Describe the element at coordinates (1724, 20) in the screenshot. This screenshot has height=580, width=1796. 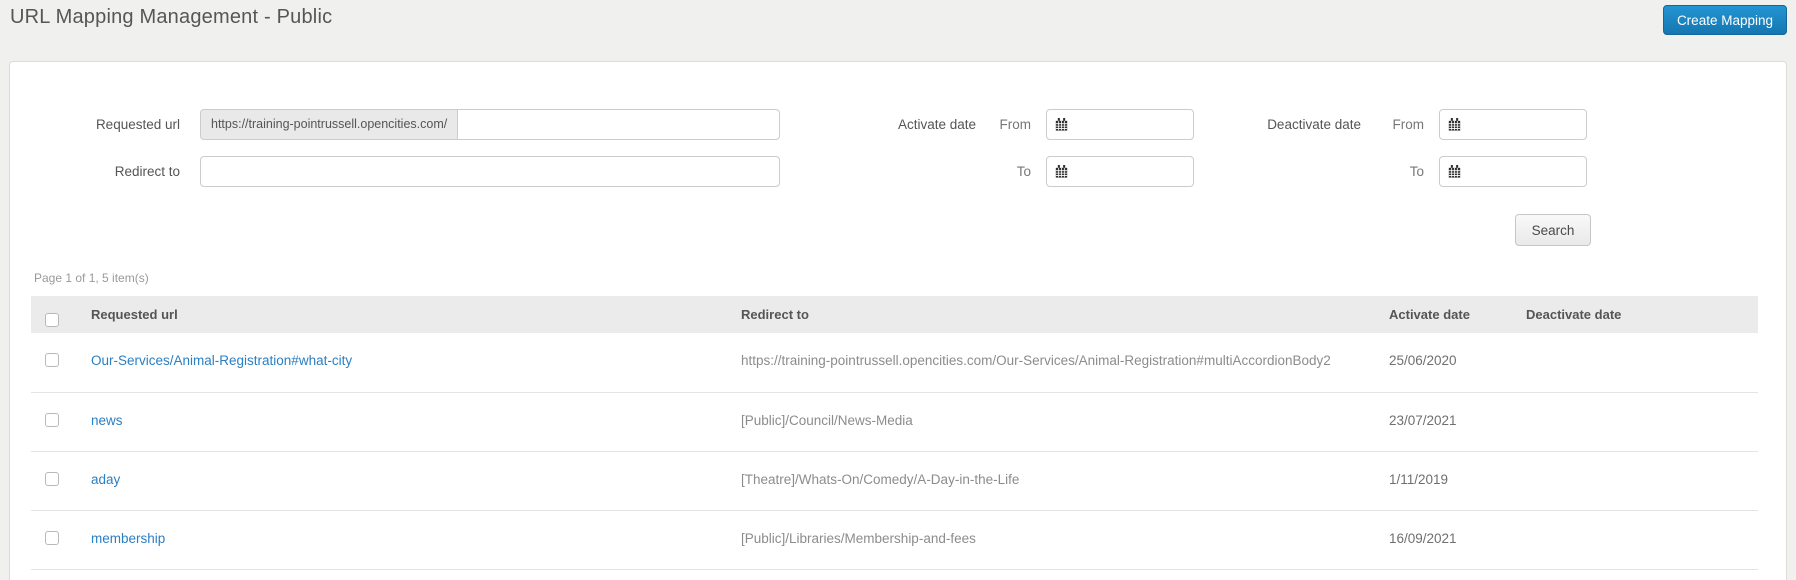
I see `create-mapping-button: Create Mapping` at that location.